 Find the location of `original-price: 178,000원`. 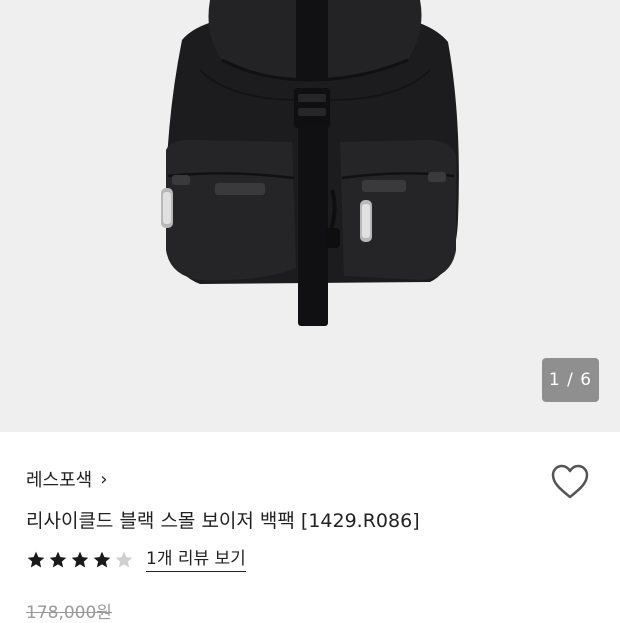

original-price: 178,000원 is located at coordinates (69, 613).